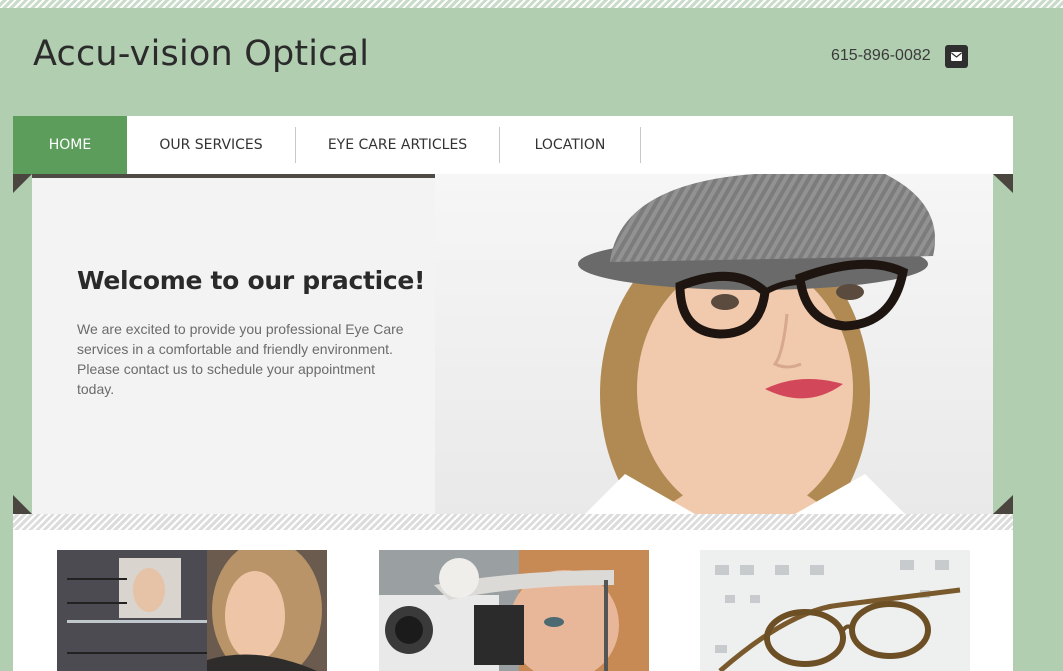 This screenshot has height=671, width=1063. Describe the element at coordinates (881, 55) in the screenshot. I see `phone-number: 615-896-0082` at that location.